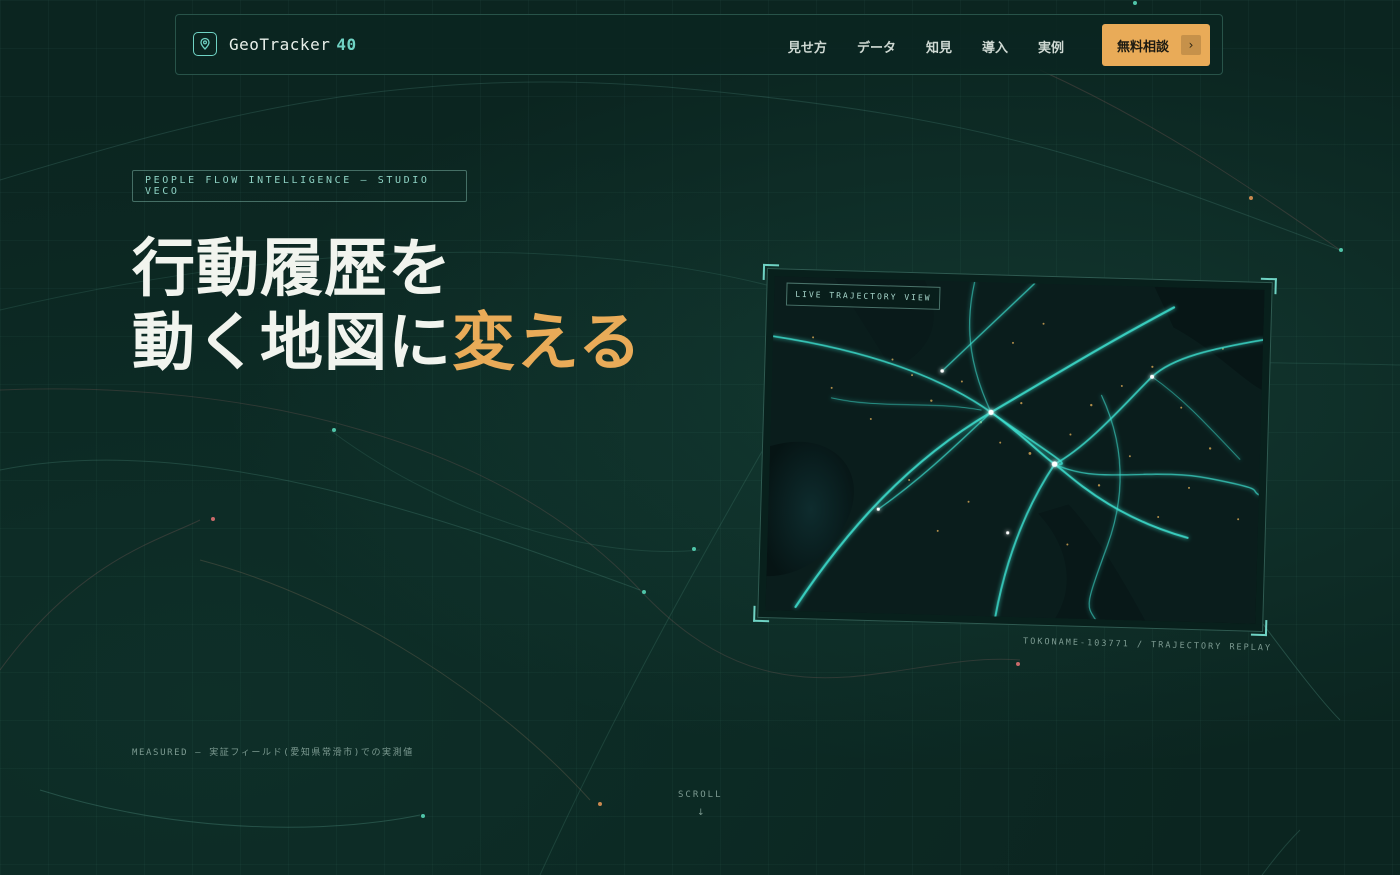 Image resolution: width=1400 pixels, height=875 pixels. I want to click on hero-tag: PEOPLE FLOW INTELLIGENCE — STUDIO VECO, so click(299, 186).